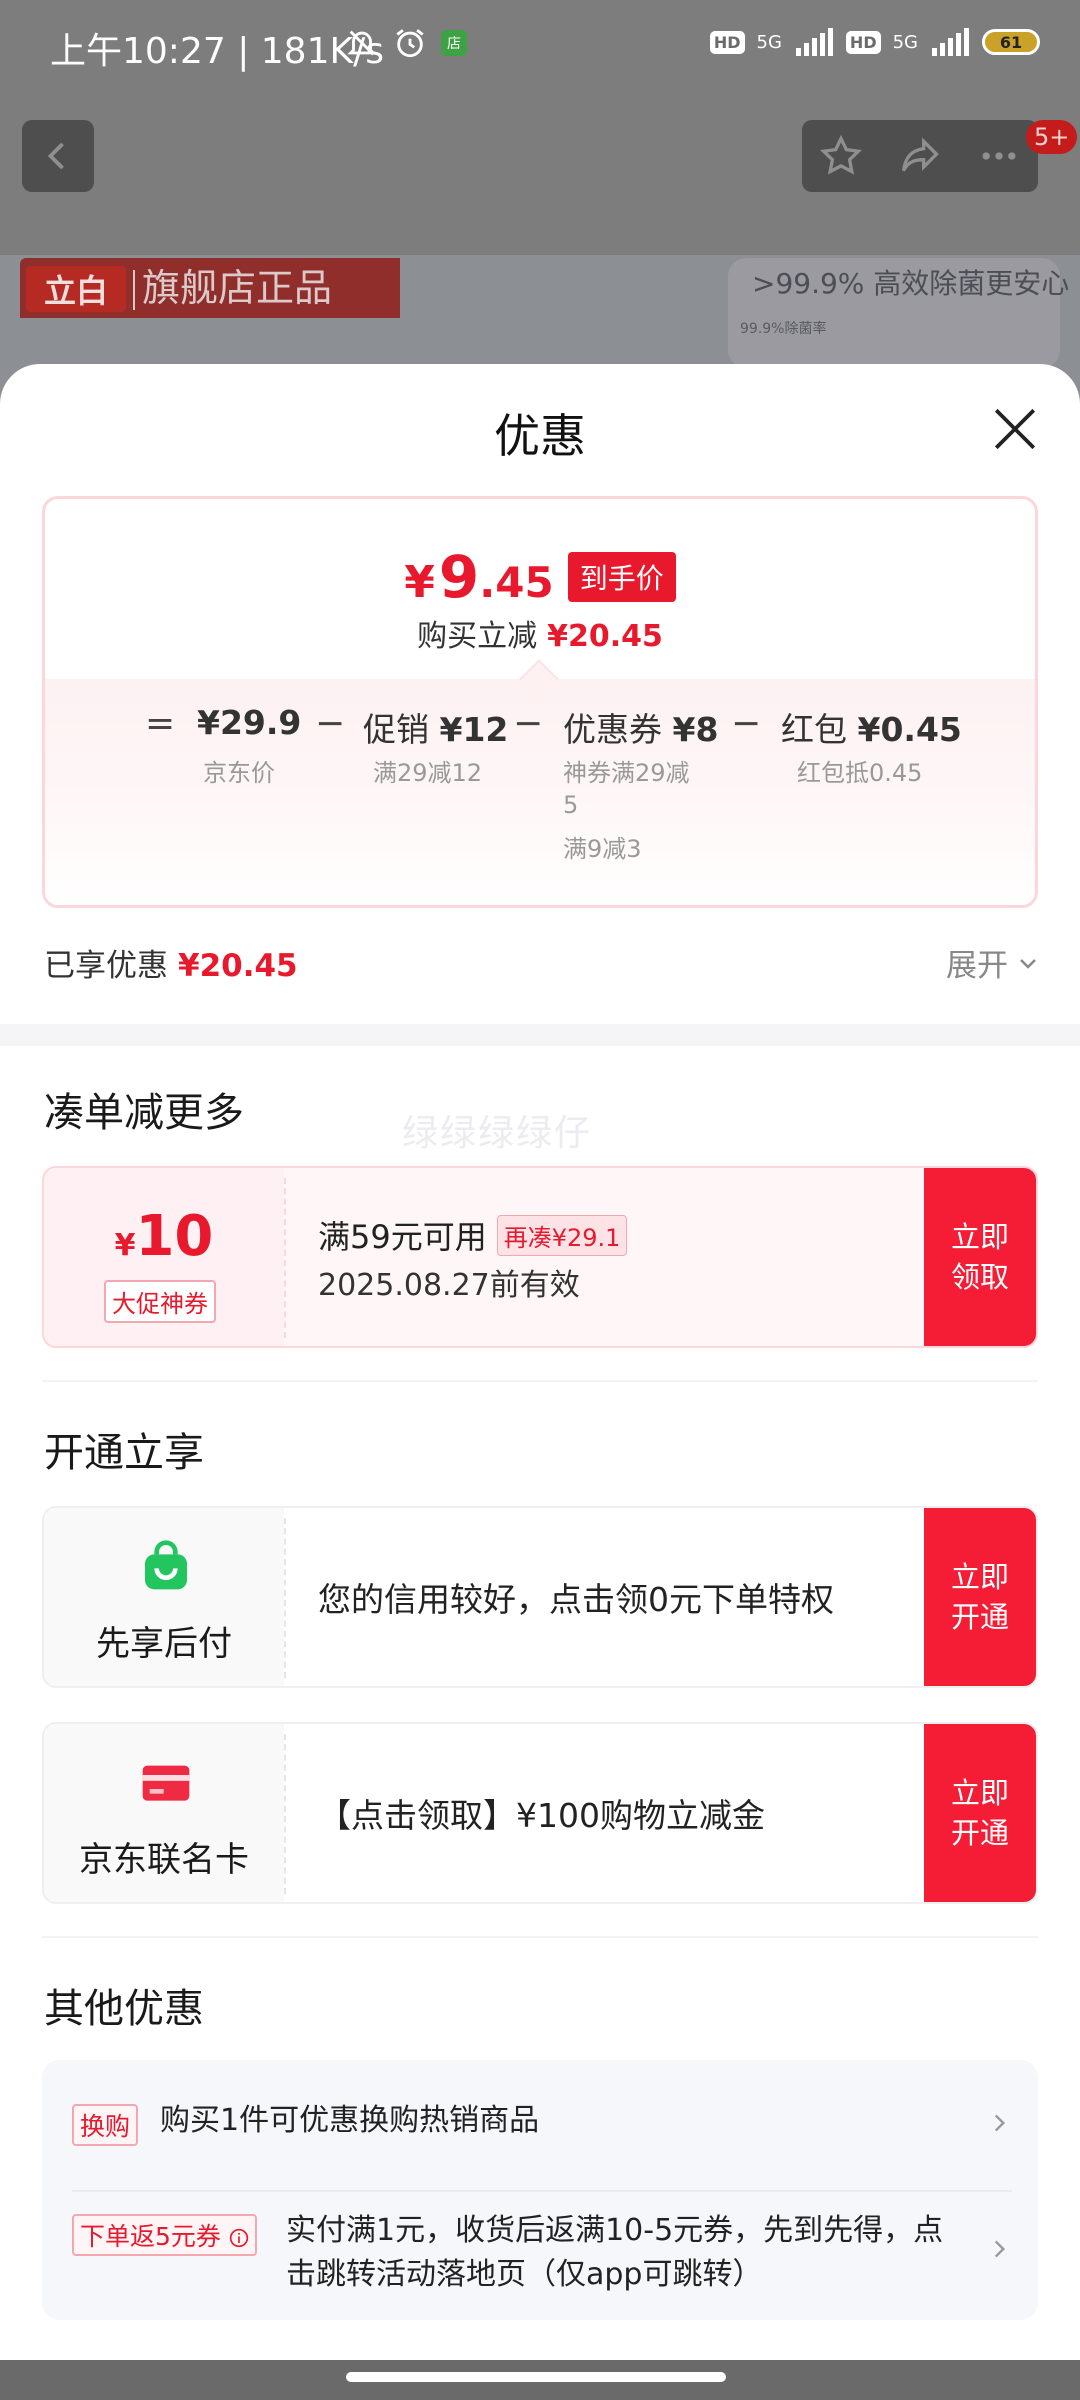 Image resolution: width=1080 pixels, height=2400 pixels. I want to click on expand-button: 展开, so click(993, 962).